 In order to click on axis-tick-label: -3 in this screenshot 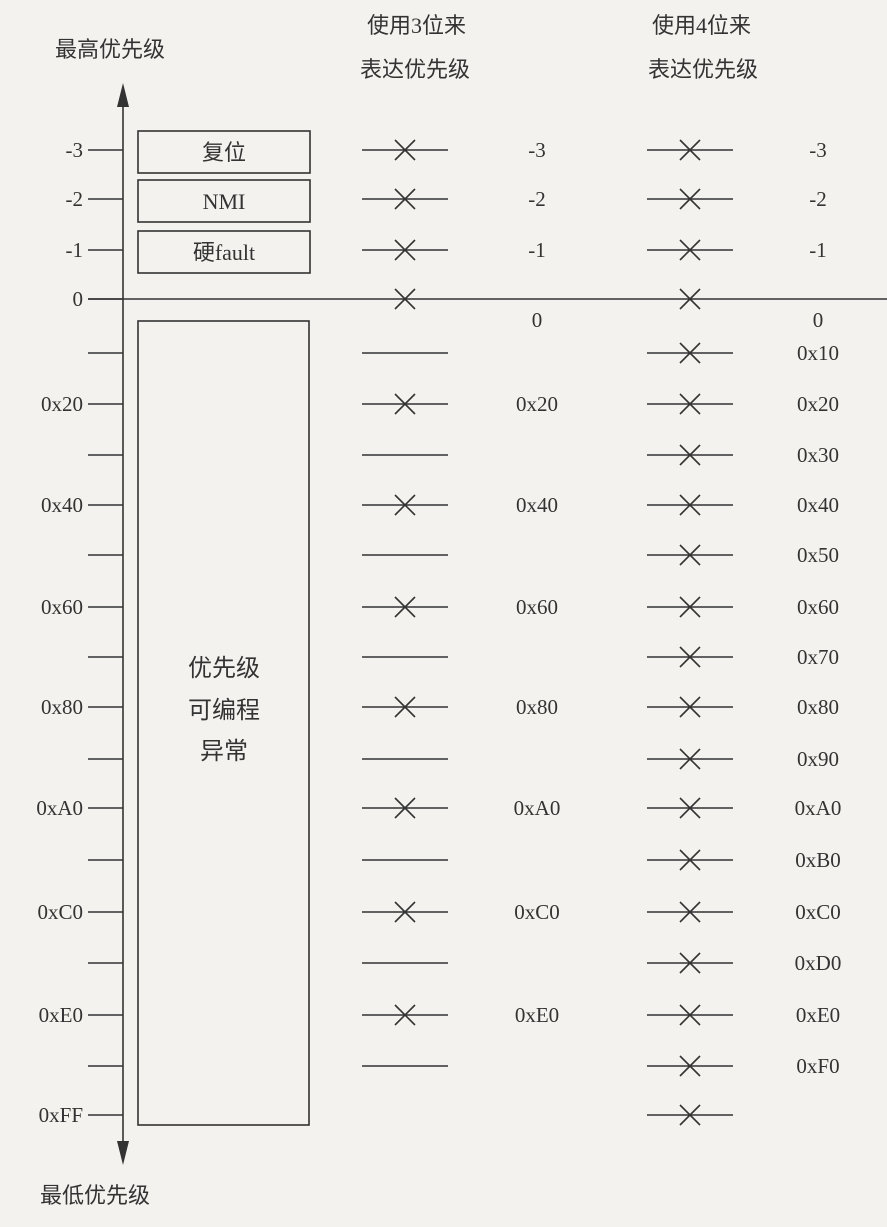, I will do `click(75, 150)`.